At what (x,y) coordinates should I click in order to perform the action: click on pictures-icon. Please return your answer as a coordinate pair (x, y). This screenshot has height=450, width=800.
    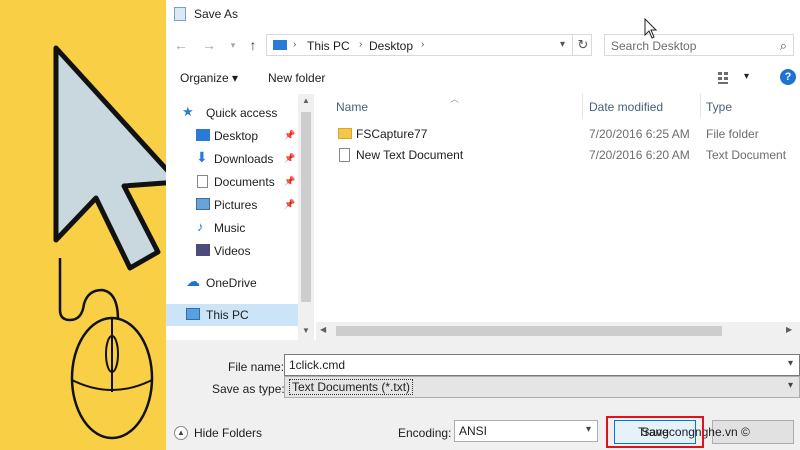
    Looking at the image, I should click on (203, 204).